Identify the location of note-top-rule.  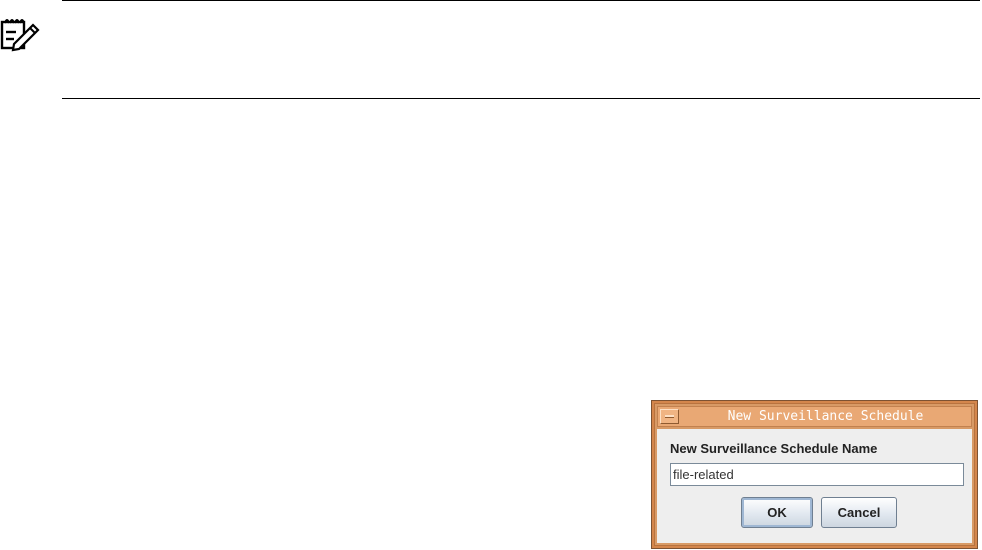
(521, 0).